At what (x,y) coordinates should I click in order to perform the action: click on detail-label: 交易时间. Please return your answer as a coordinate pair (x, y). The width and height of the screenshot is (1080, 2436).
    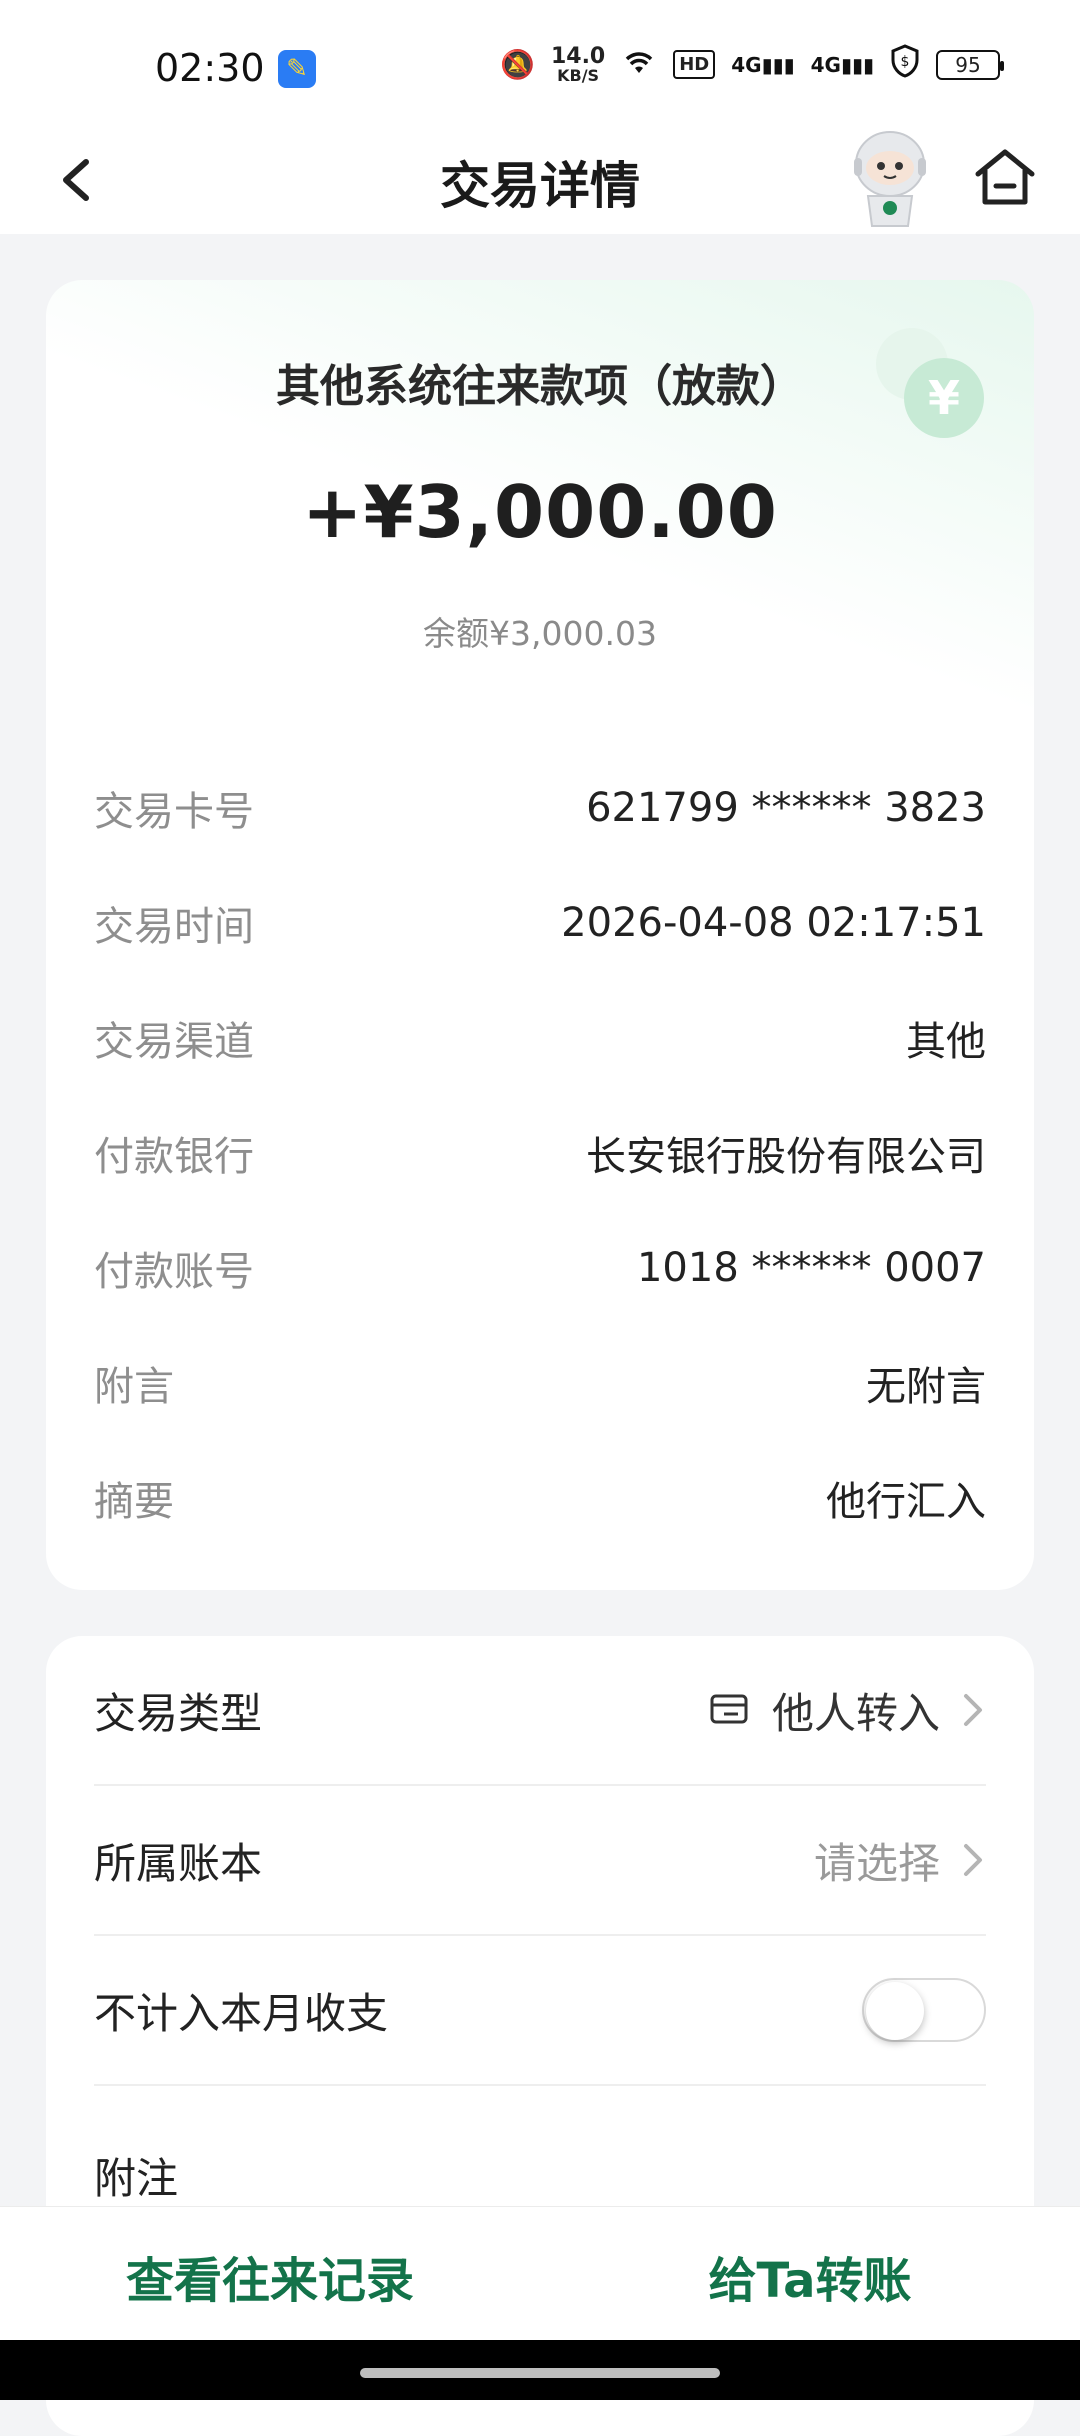
    Looking at the image, I should click on (174, 926).